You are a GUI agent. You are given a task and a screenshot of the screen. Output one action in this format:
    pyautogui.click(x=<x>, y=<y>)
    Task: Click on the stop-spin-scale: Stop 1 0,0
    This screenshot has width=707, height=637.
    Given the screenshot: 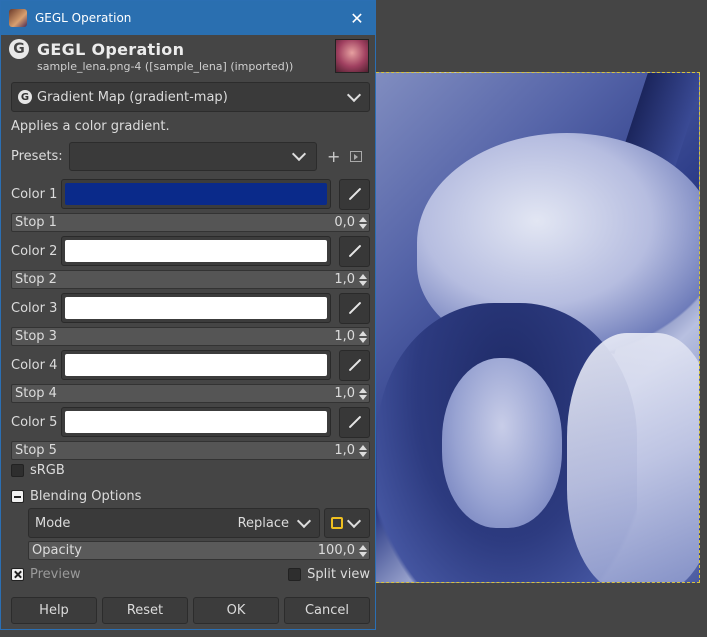 What is the action you would take?
    pyautogui.click(x=190, y=222)
    